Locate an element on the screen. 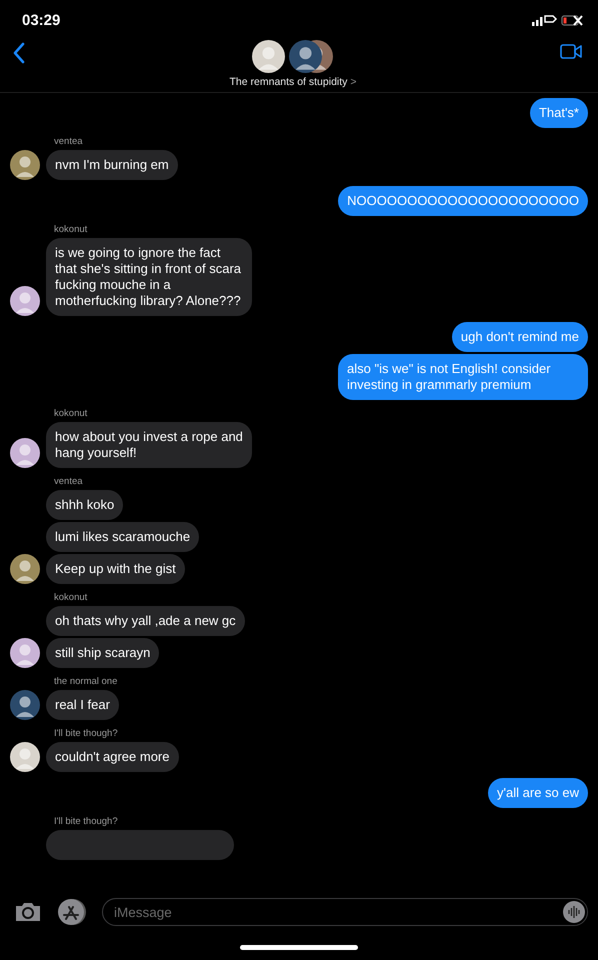 The height and width of the screenshot is (960, 598). back-icon is located at coordinates (19, 53).